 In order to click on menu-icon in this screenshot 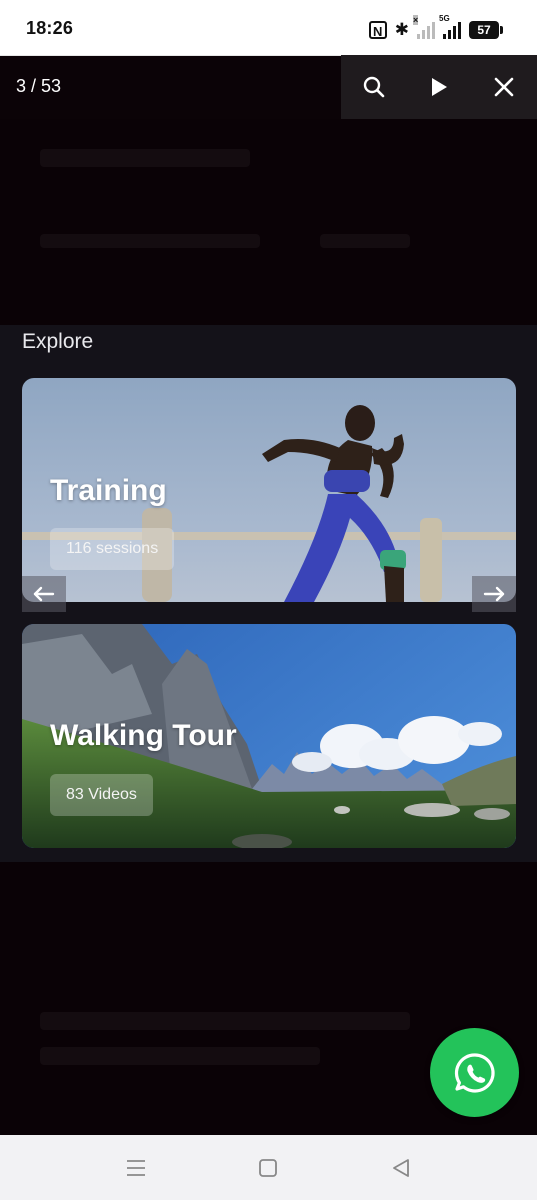, I will do `click(136, 1167)`.